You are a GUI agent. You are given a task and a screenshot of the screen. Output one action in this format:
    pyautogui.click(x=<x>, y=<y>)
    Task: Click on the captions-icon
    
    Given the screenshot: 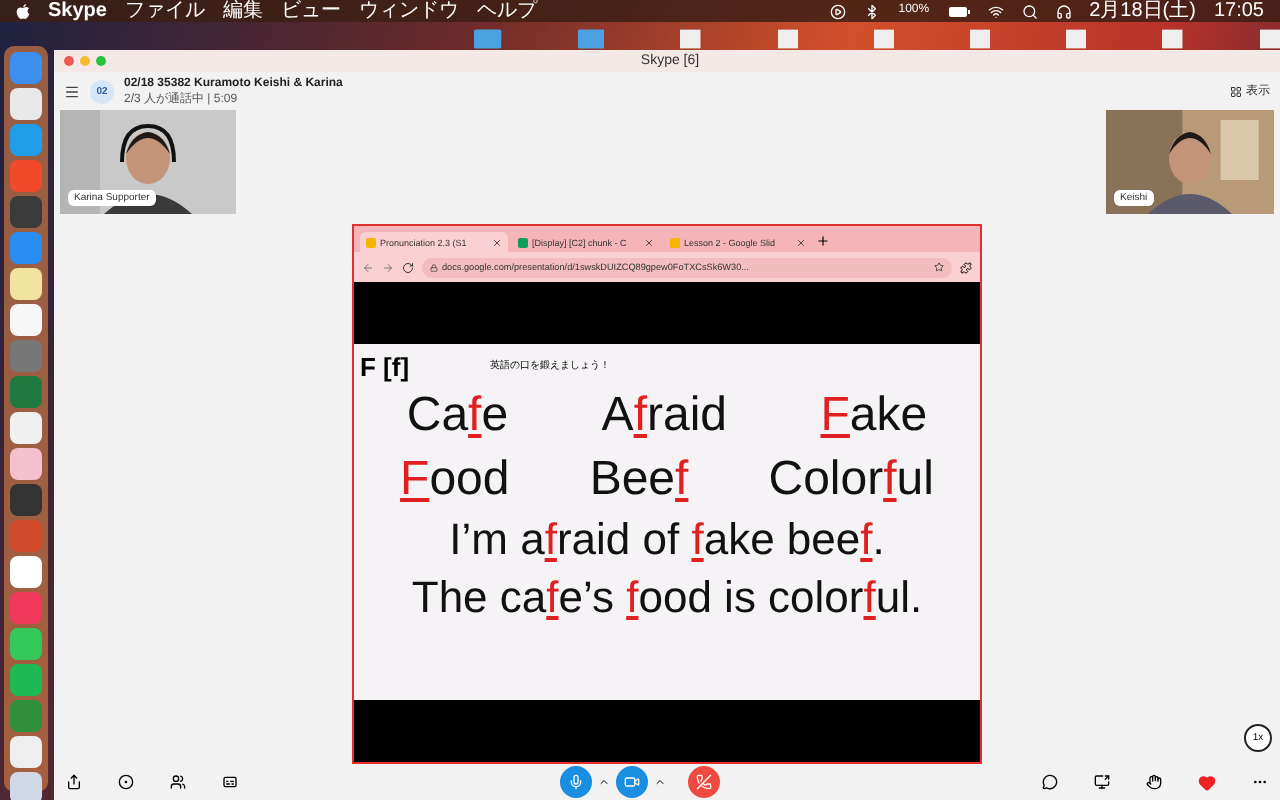 What is the action you would take?
    pyautogui.click(x=230, y=782)
    